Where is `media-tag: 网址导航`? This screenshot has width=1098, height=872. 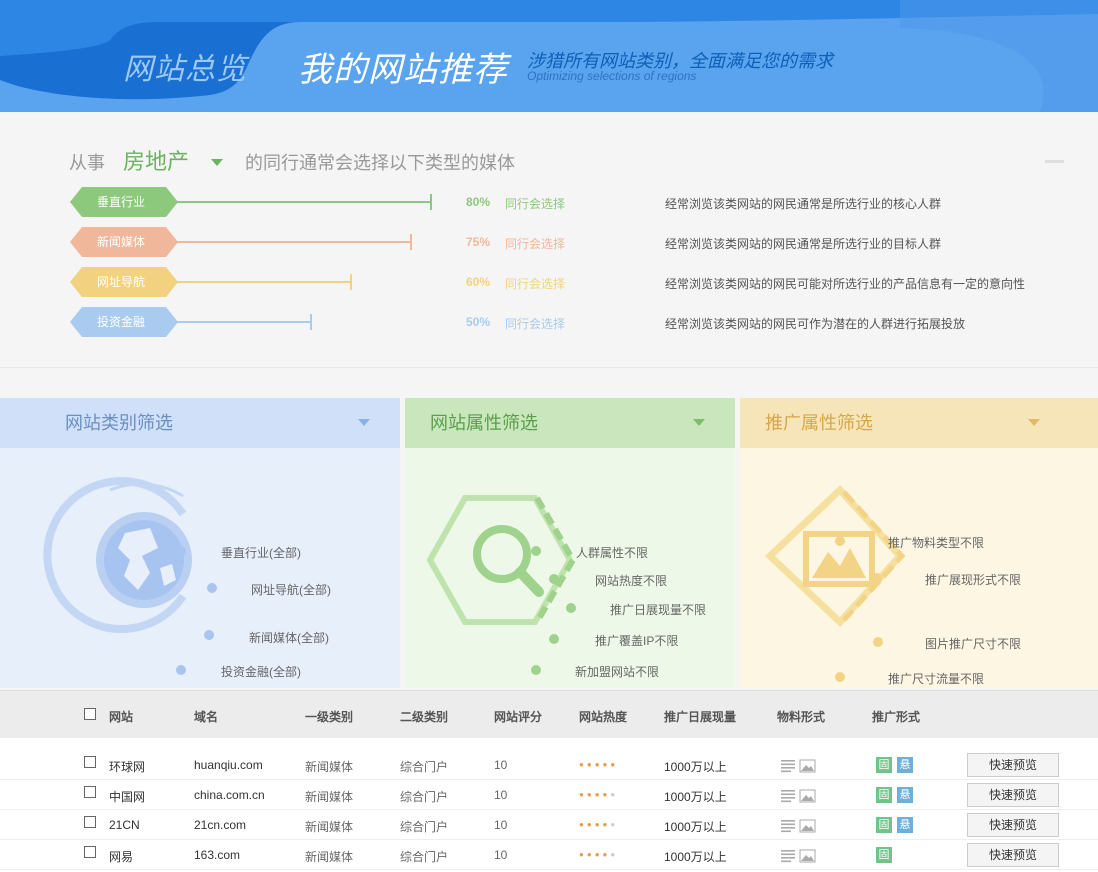 media-tag: 网址导航 is located at coordinates (124, 282).